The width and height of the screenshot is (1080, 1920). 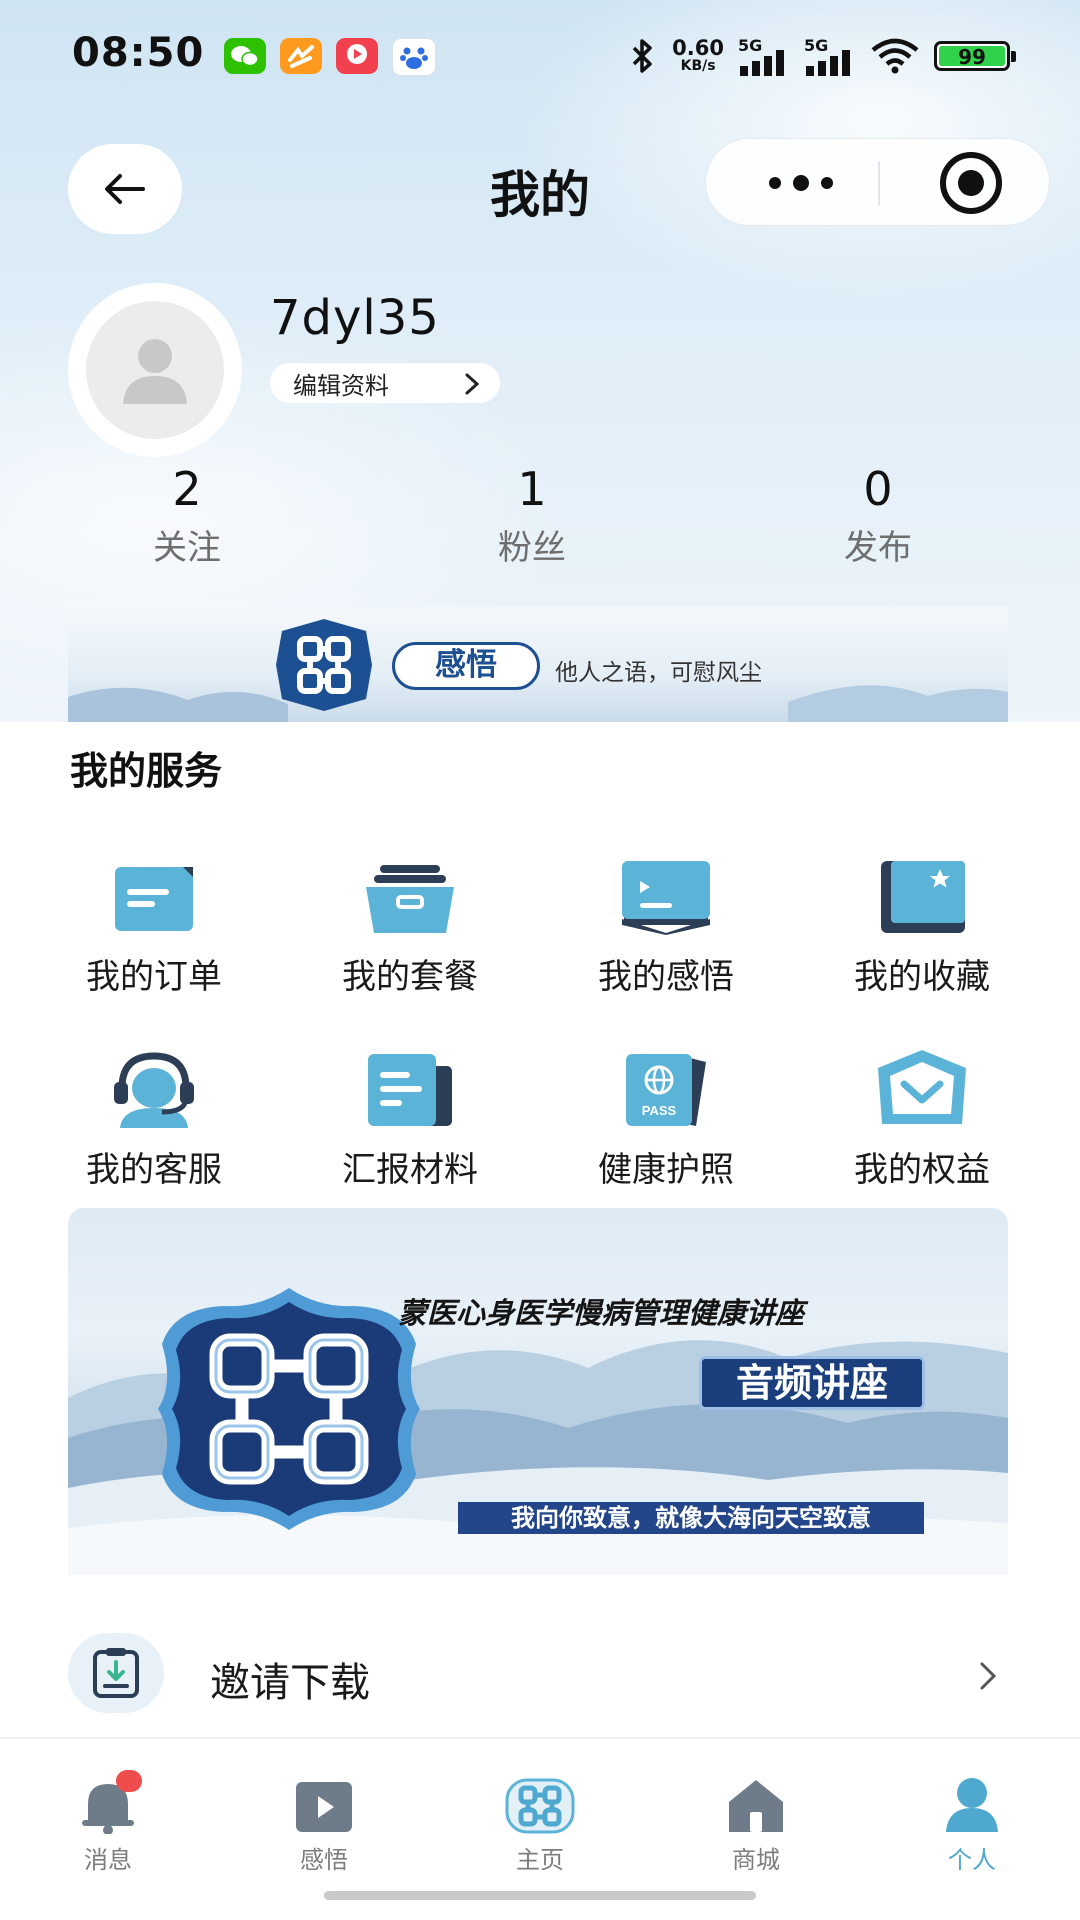 I want to click on customer-service-icon, so click(x=154, y=1090).